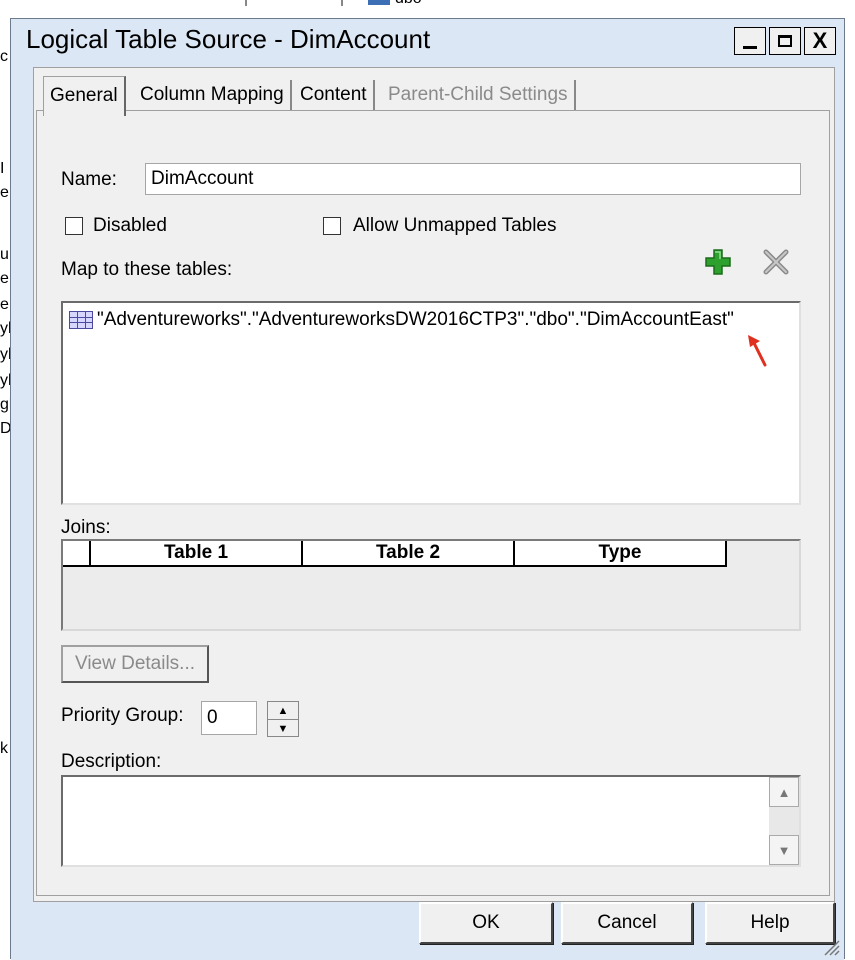 The width and height of the screenshot is (855, 960). I want to click on dialog-button-bar: OK Cancel Help, so click(427, 931).